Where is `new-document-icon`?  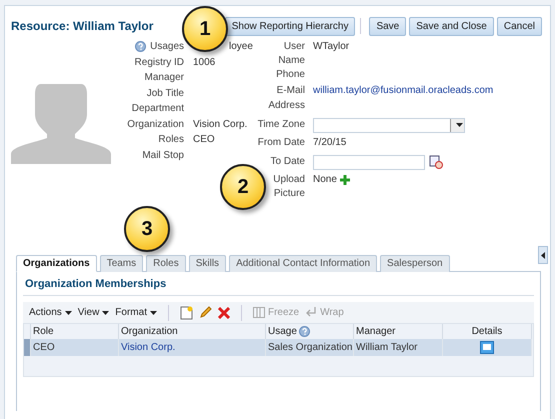
new-document-icon is located at coordinates (186, 313).